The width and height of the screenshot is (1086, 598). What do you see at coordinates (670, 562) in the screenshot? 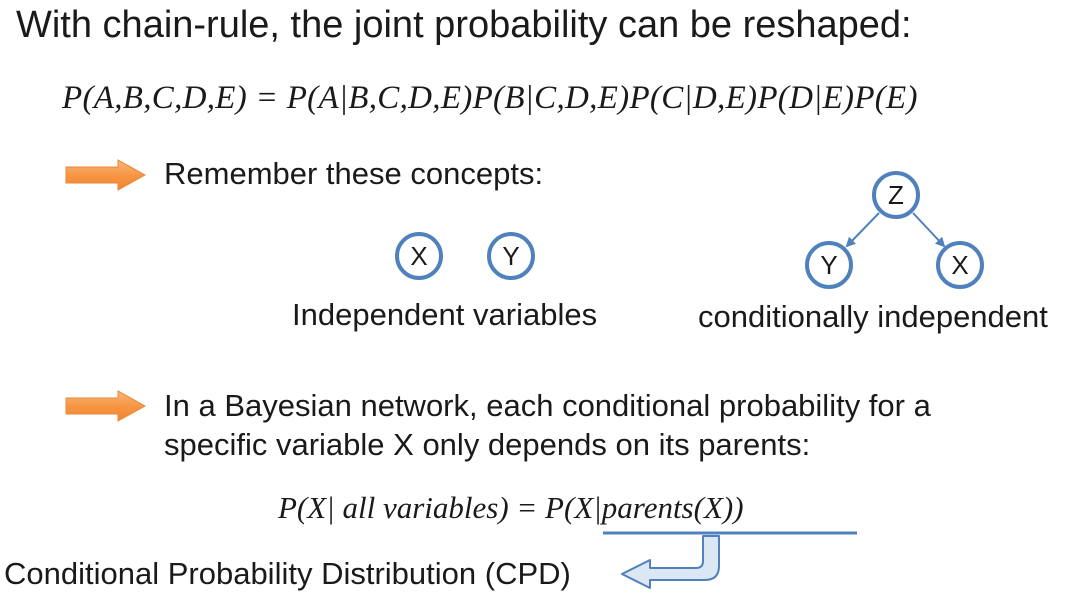
I see `blue-bent-arrow-icon` at bounding box center [670, 562].